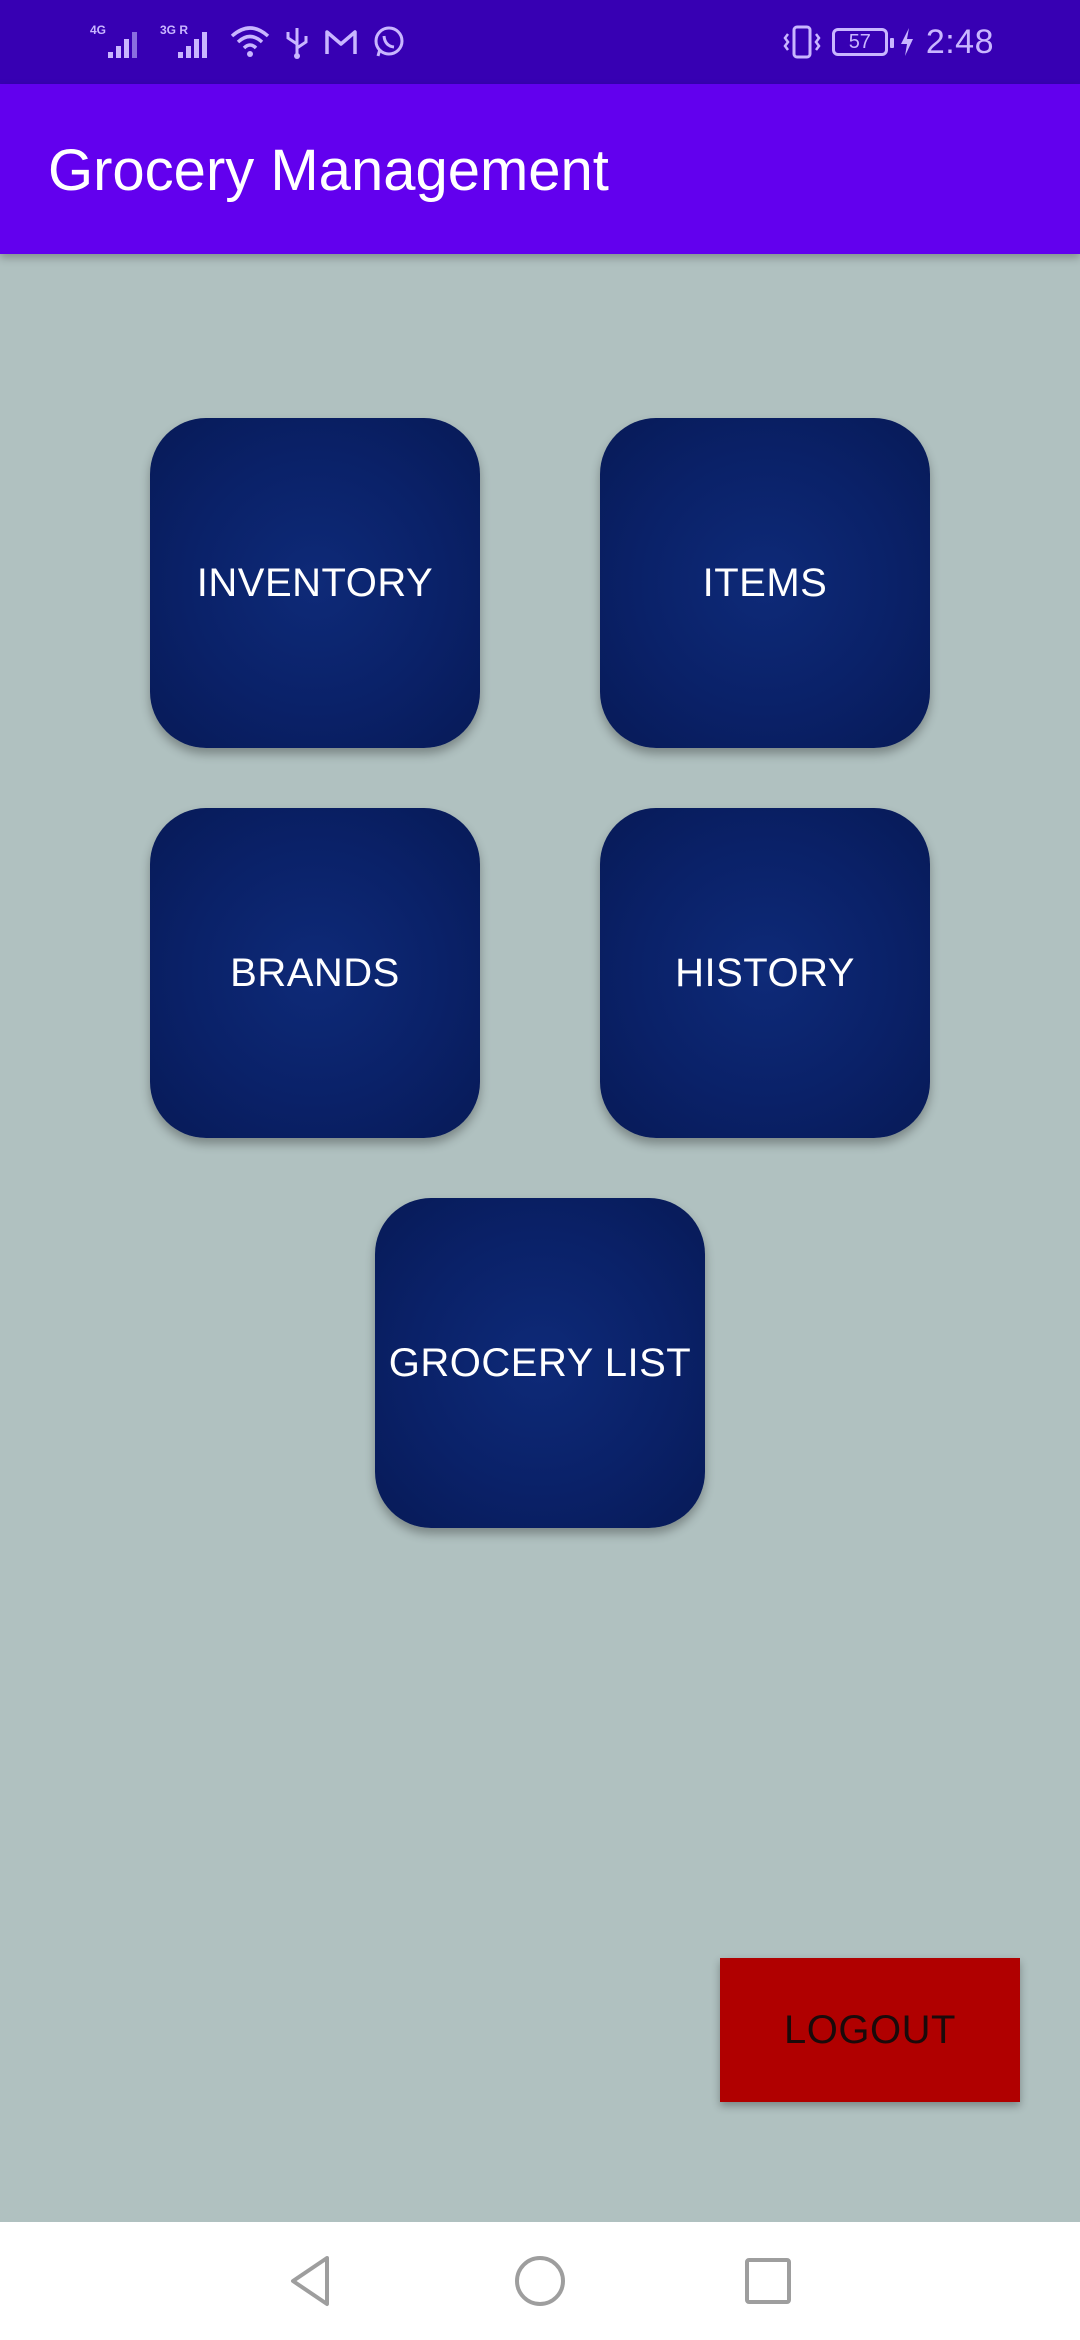 This screenshot has width=1080, height=2340. Describe the element at coordinates (188, 42) in the screenshot. I see `signal-3g-icon: 3G R` at that location.